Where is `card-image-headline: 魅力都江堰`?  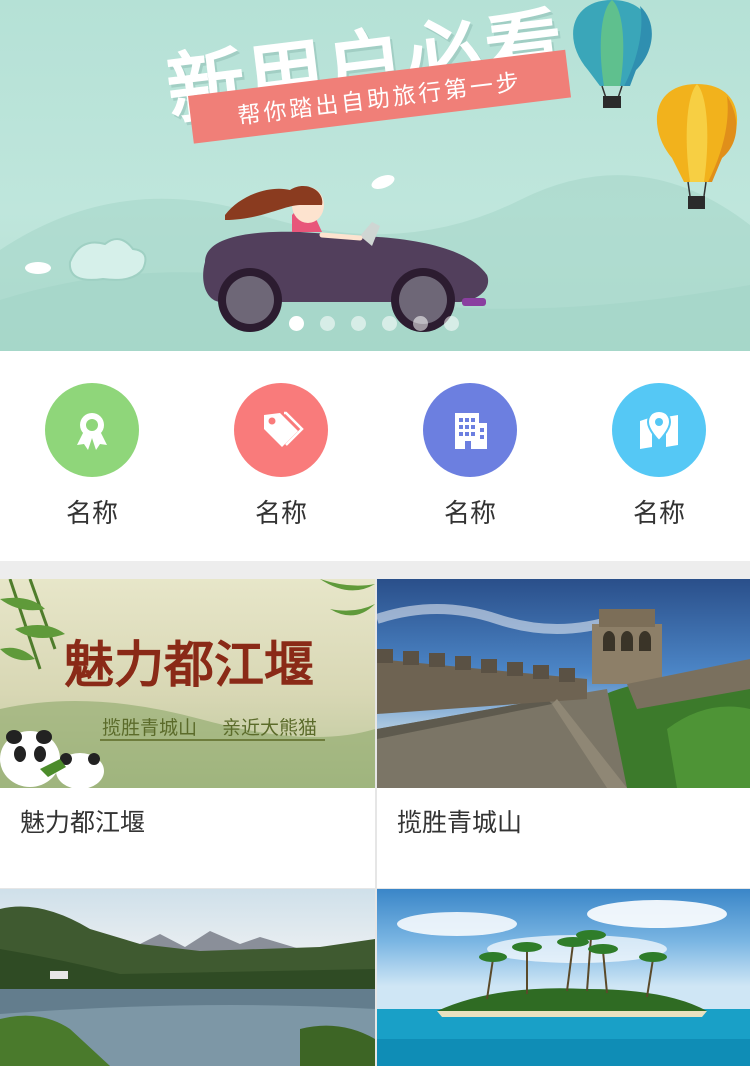 card-image-headline: 魅力都江堰 is located at coordinates (189, 664).